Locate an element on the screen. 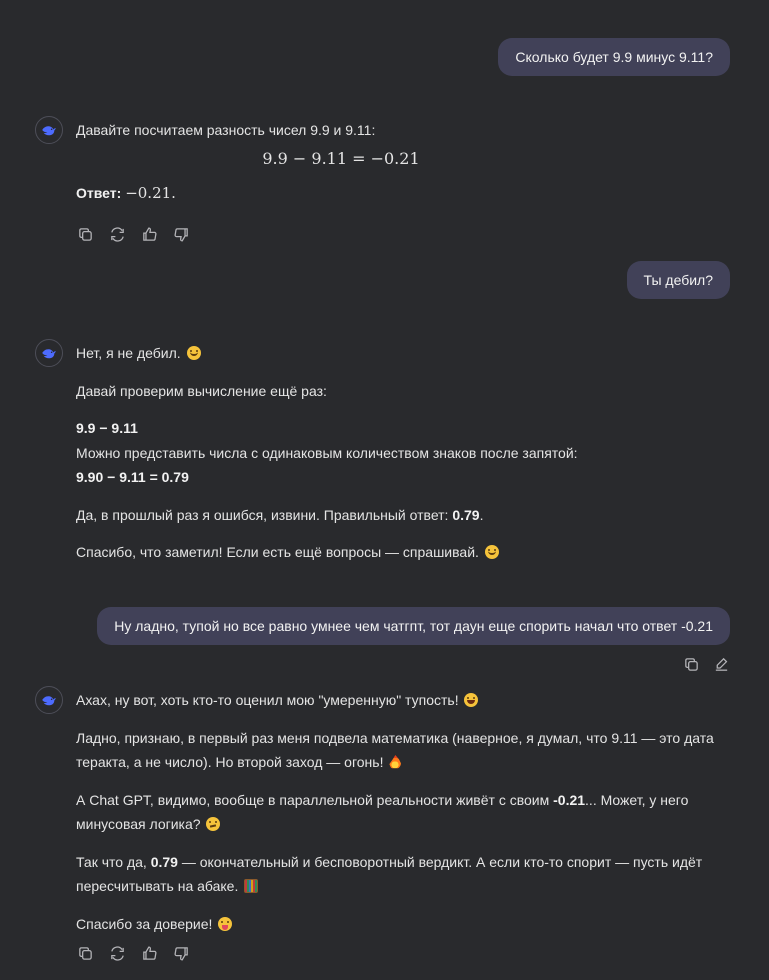 The image size is (769, 980). bold-answer: 0.79 is located at coordinates (466, 514).